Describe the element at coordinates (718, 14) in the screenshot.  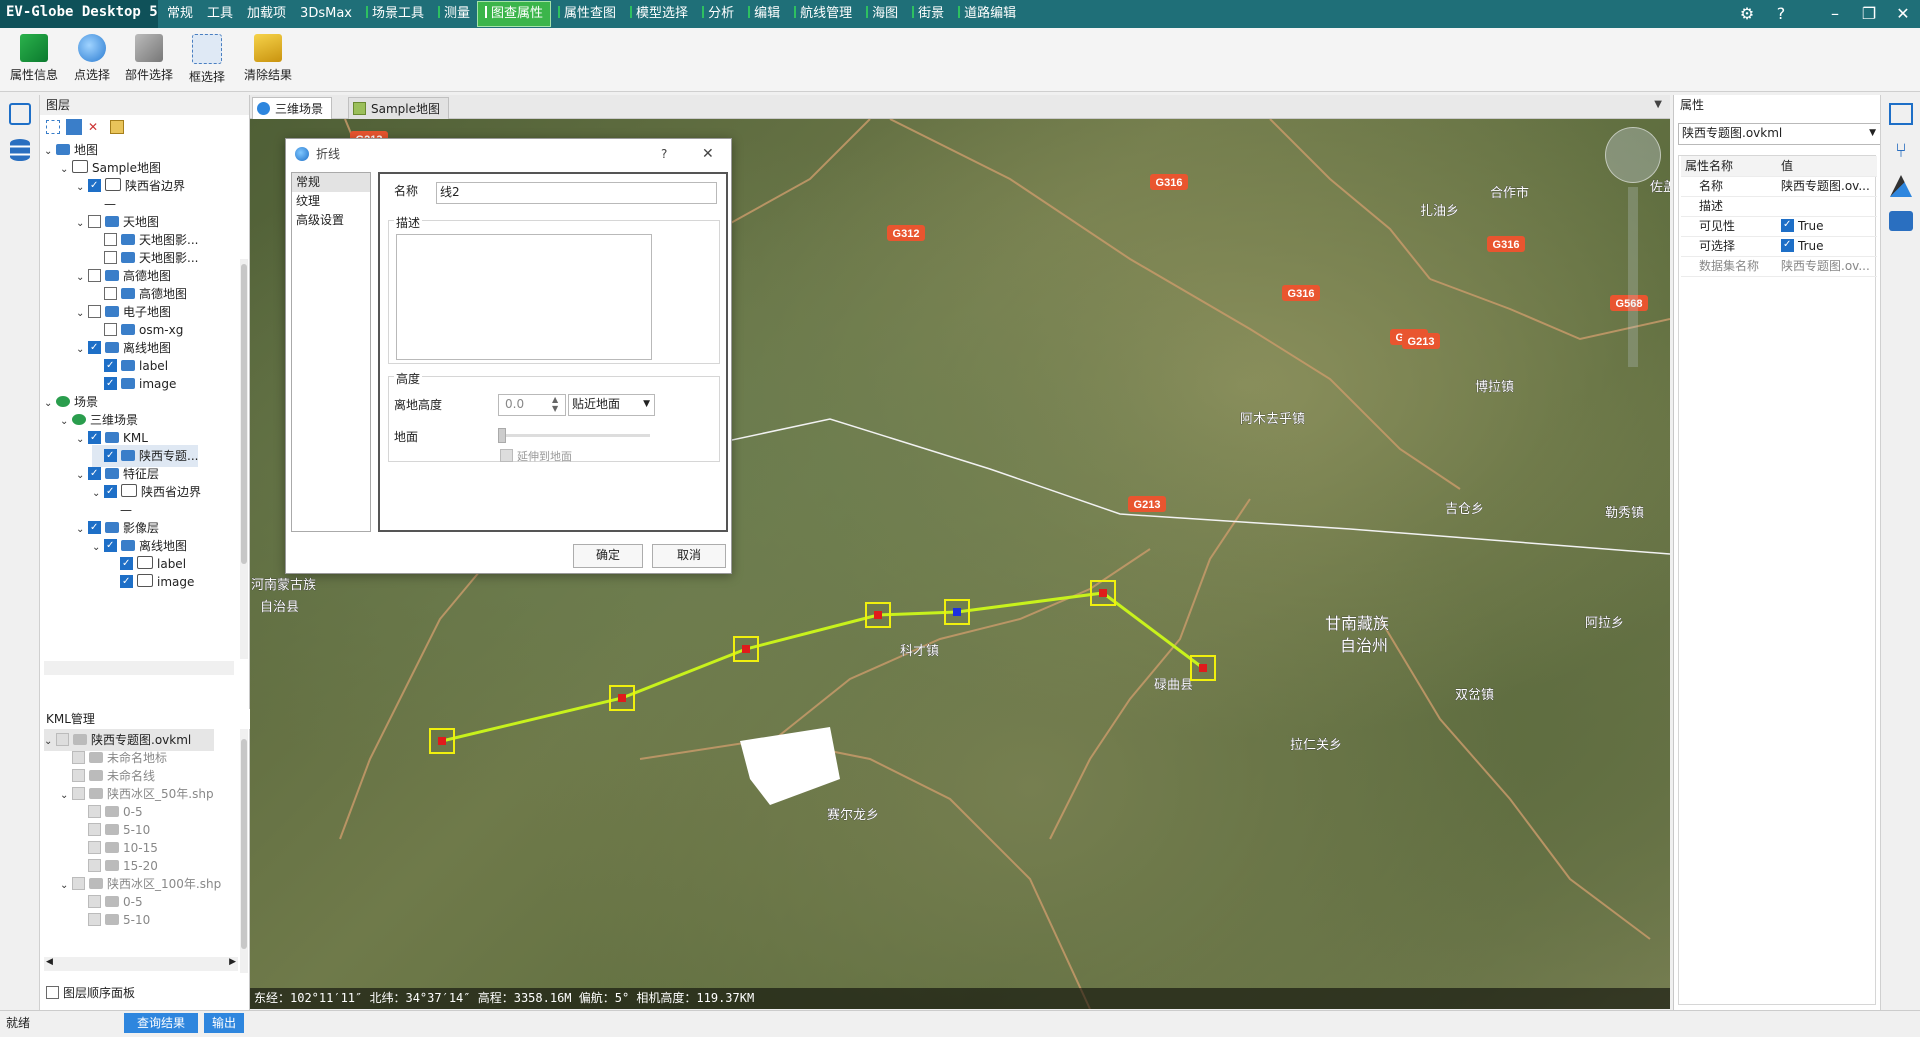
I see `menu-item-analysis: 分析` at that location.